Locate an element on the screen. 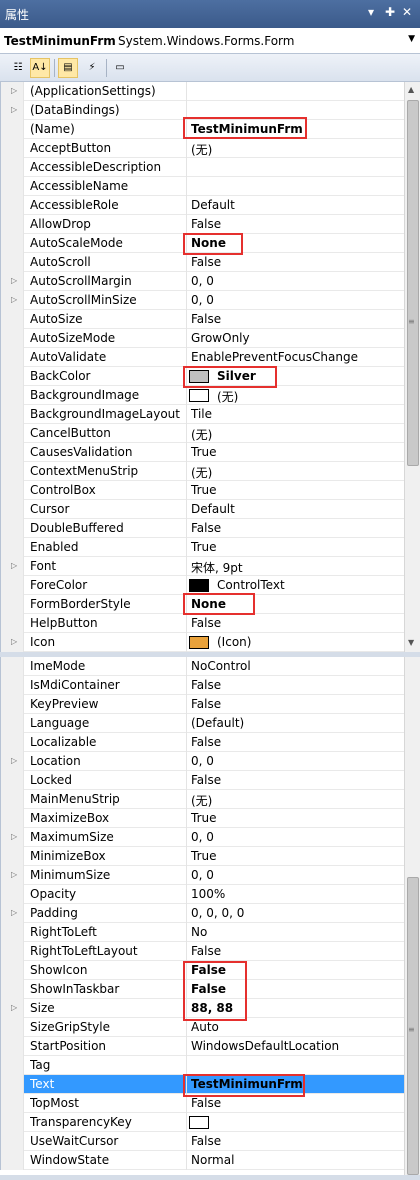 The height and width of the screenshot is (1180, 420). property-row-accessible-role: AccessibleRole Default is located at coordinates (202, 205).